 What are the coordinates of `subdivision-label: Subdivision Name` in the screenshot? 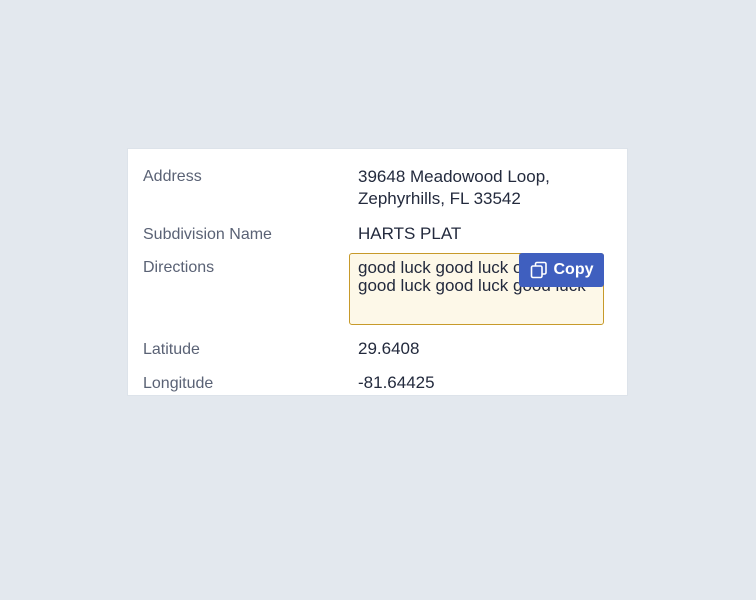 It's located at (207, 234).